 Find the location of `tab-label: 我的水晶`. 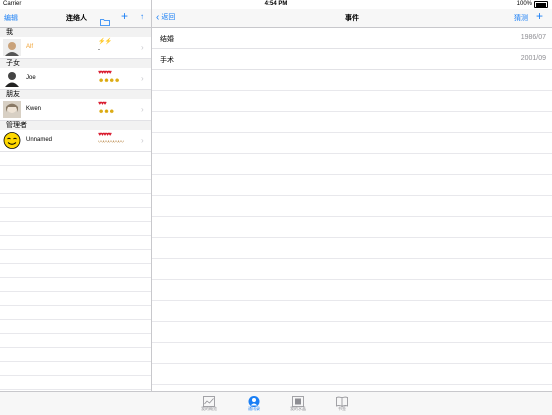

tab-label: 我的水晶 is located at coordinates (298, 408).